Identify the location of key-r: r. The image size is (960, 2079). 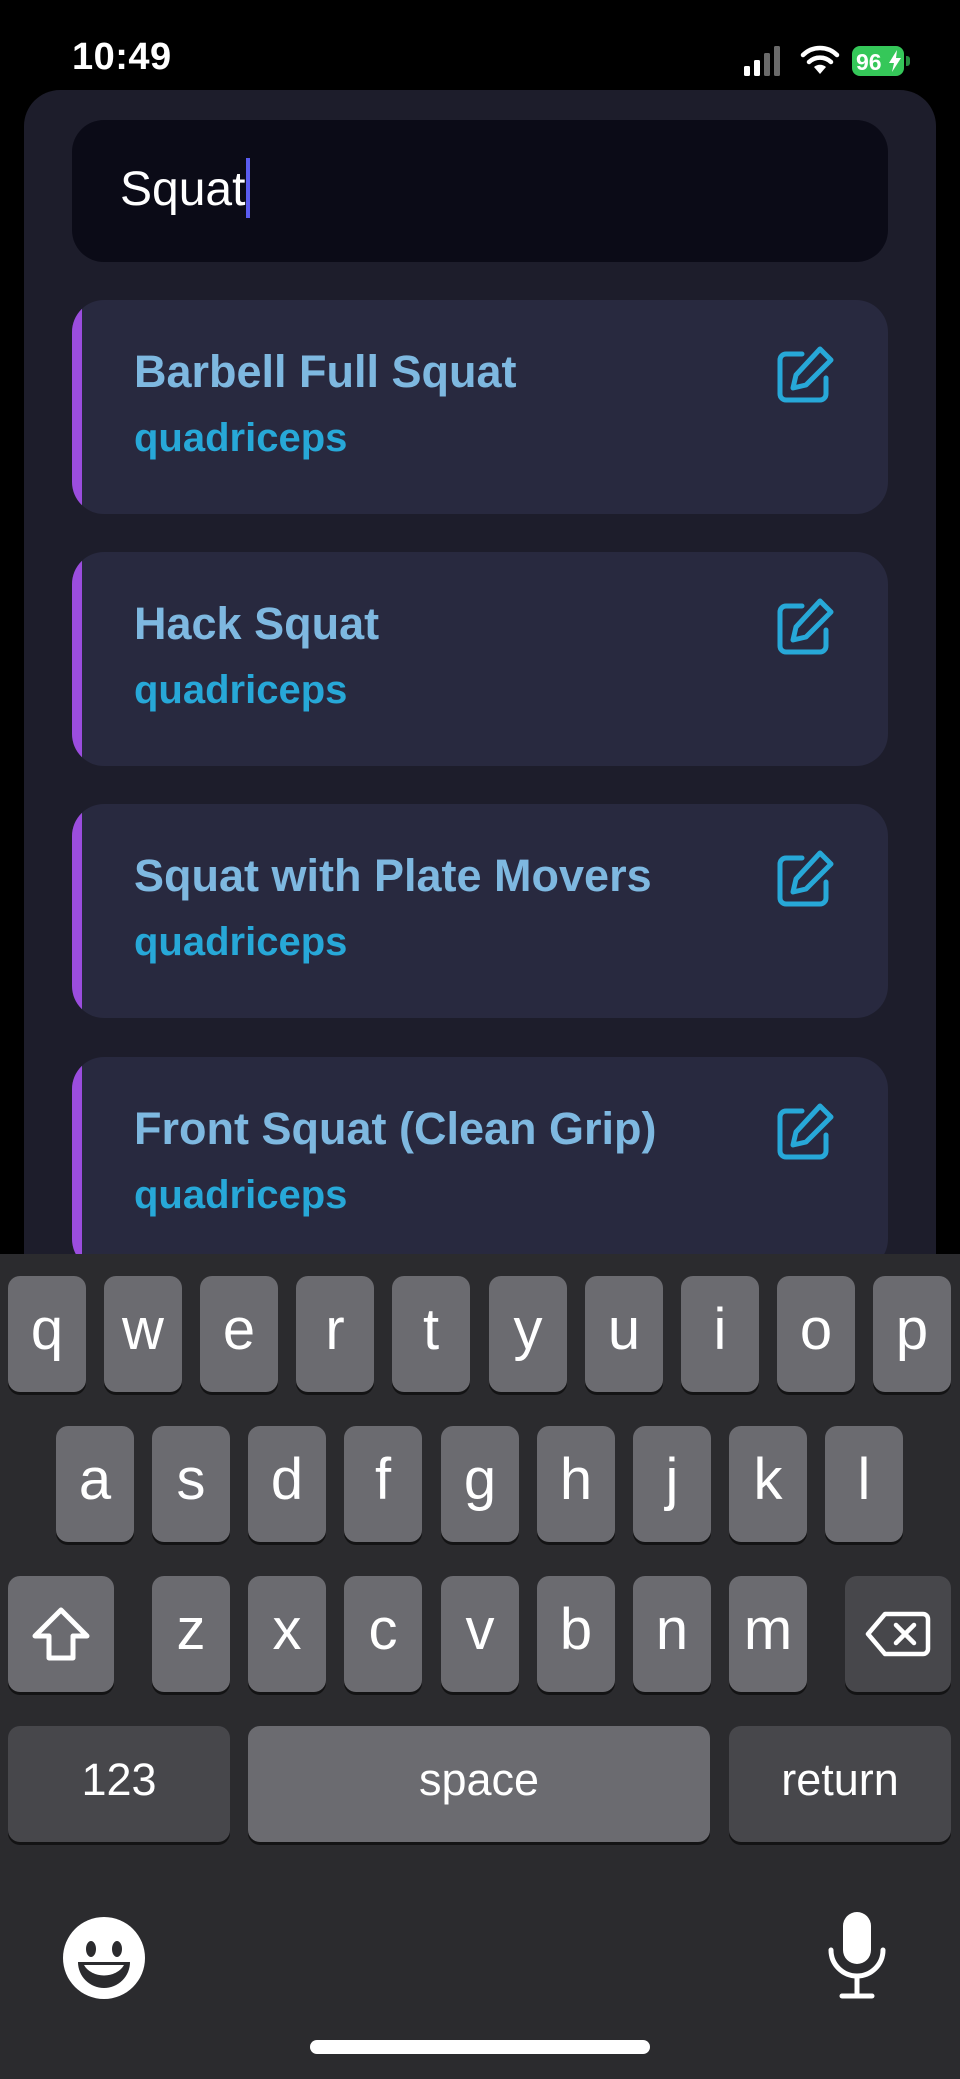
(335, 1334).